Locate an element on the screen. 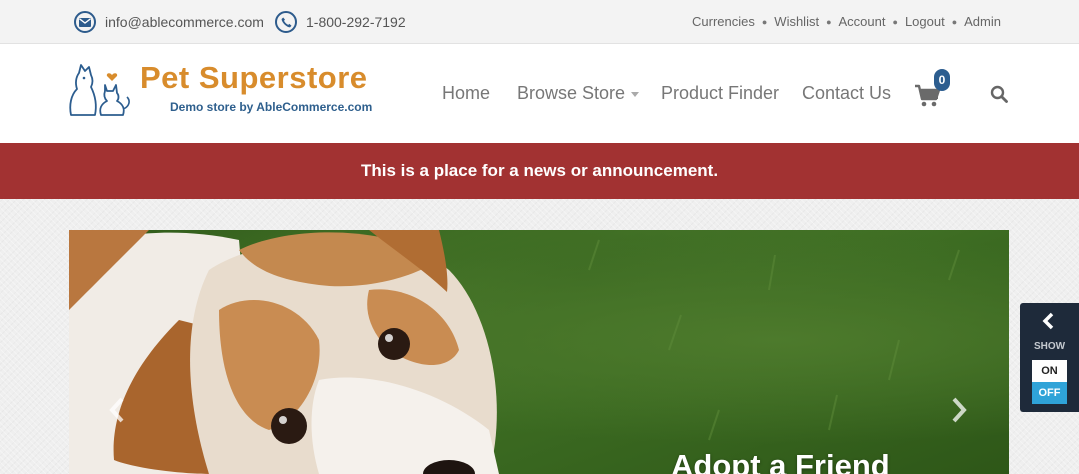 The height and width of the screenshot is (474, 1079). nav-browse-store-label: Browse Store is located at coordinates (571, 93).